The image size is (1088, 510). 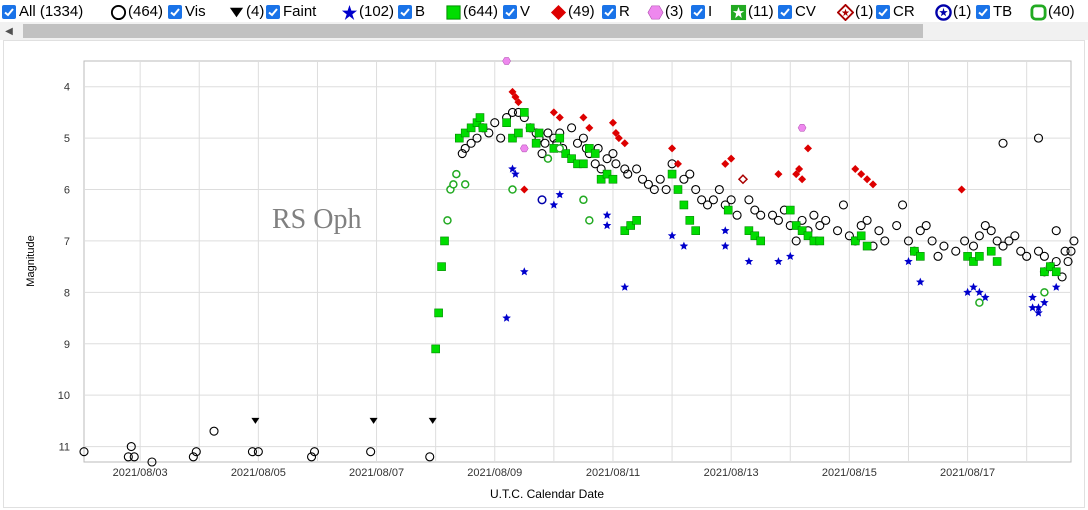 I want to click on legend-item-all-1334: All (1334), so click(x=42, y=12).